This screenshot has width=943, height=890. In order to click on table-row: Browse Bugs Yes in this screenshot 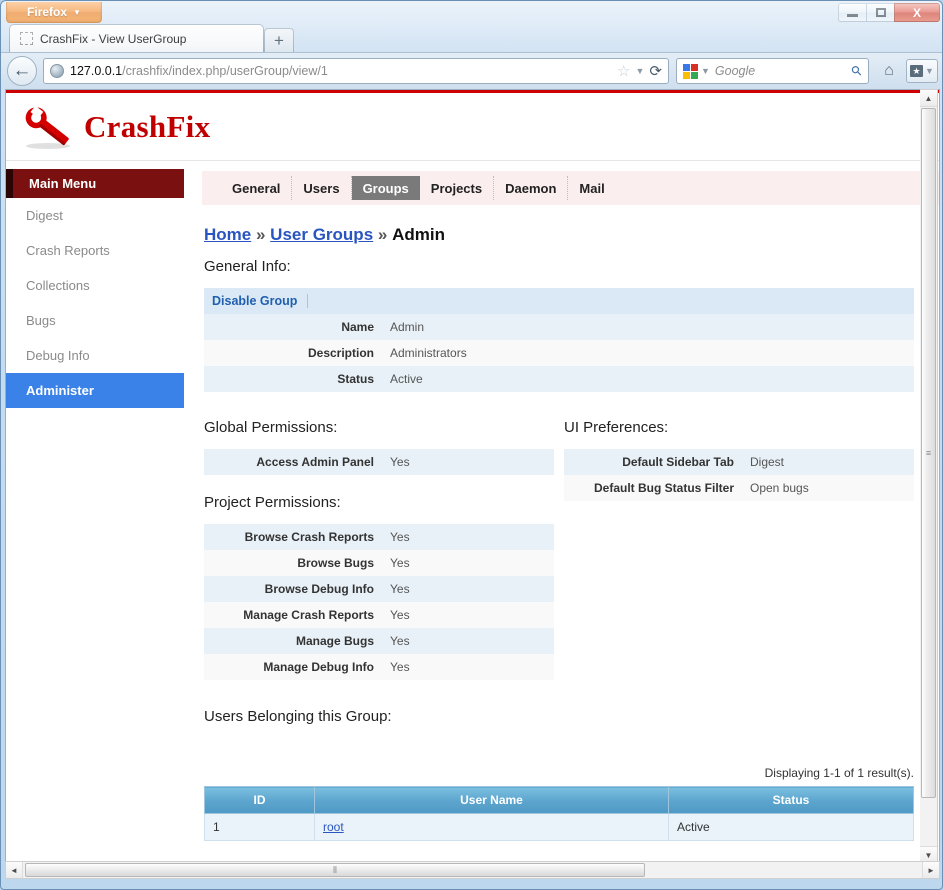, I will do `click(379, 563)`.